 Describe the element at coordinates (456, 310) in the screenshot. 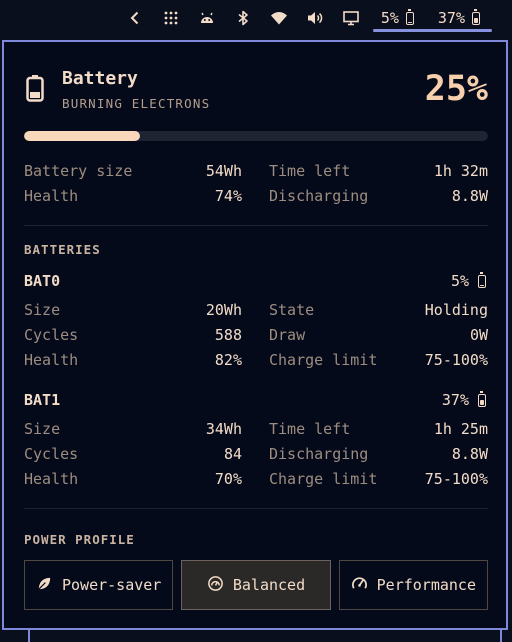

I see `value: Holding` at that location.